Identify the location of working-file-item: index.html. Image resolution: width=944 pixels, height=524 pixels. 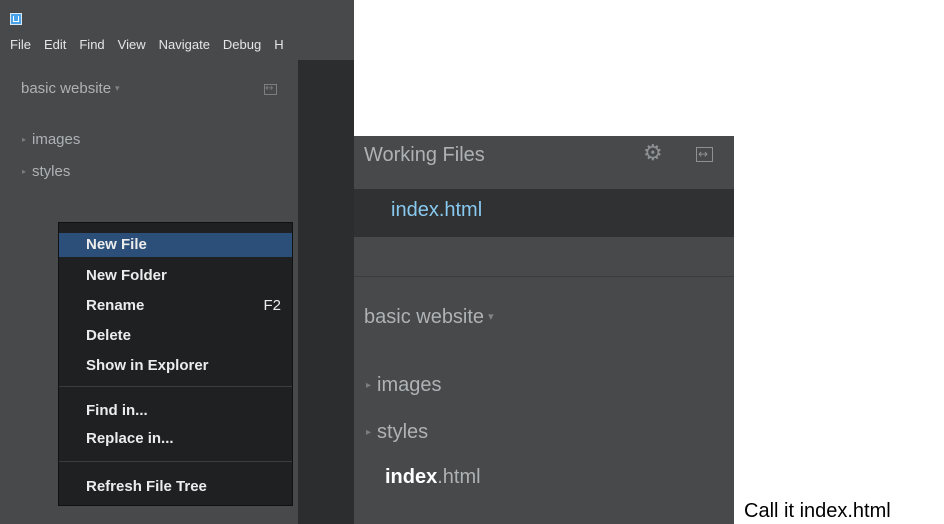
(544, 213).